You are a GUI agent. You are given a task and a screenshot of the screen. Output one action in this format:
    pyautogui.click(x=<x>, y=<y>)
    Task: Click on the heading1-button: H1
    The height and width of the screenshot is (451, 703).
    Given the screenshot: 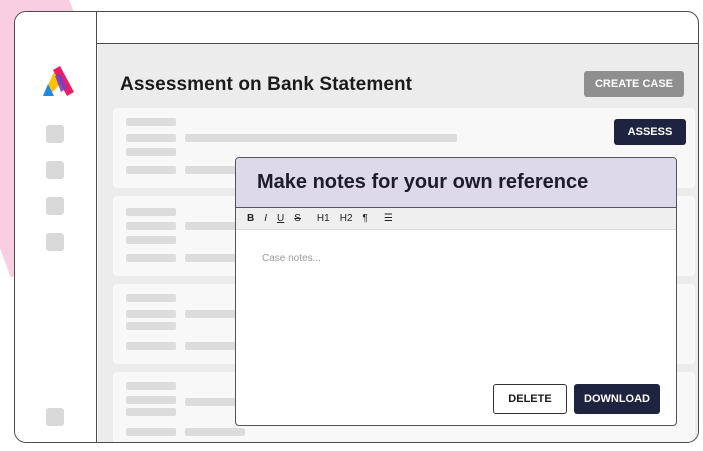 What is the action you would take?
    pyautogui.click(x=323, y=218)
    